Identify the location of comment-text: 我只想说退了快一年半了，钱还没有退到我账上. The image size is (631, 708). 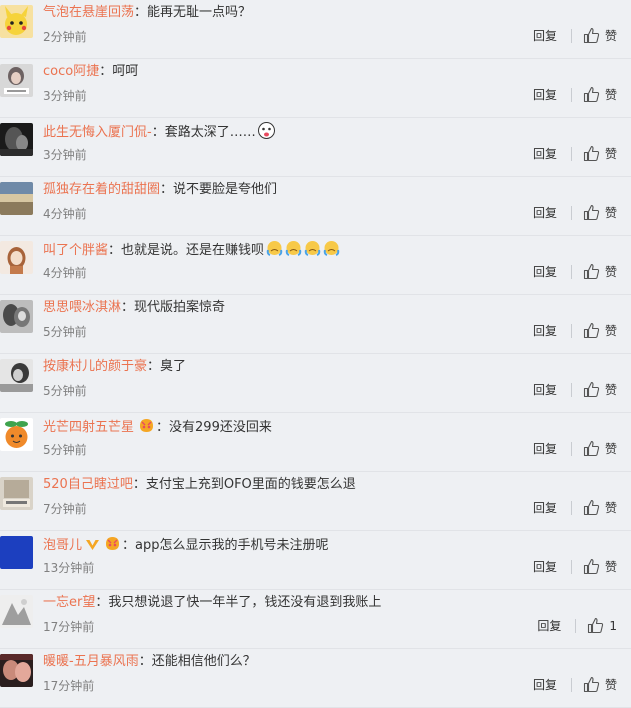
(245, 602).